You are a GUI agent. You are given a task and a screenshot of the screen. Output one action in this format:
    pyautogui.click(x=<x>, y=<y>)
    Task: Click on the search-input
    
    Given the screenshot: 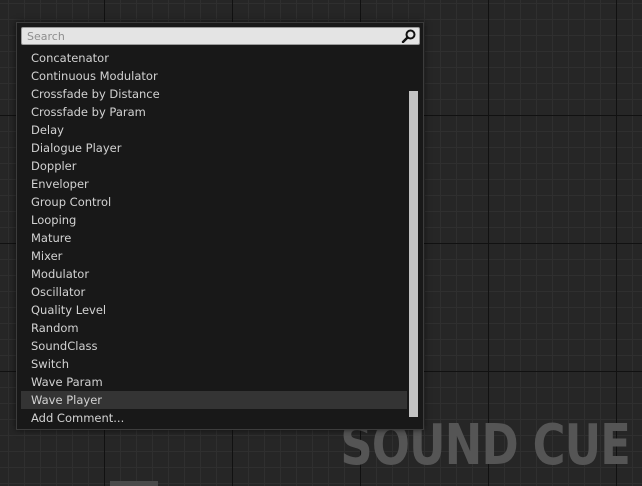 What is the action you would take?
    pyautogui.click(x=211, y=36)
    